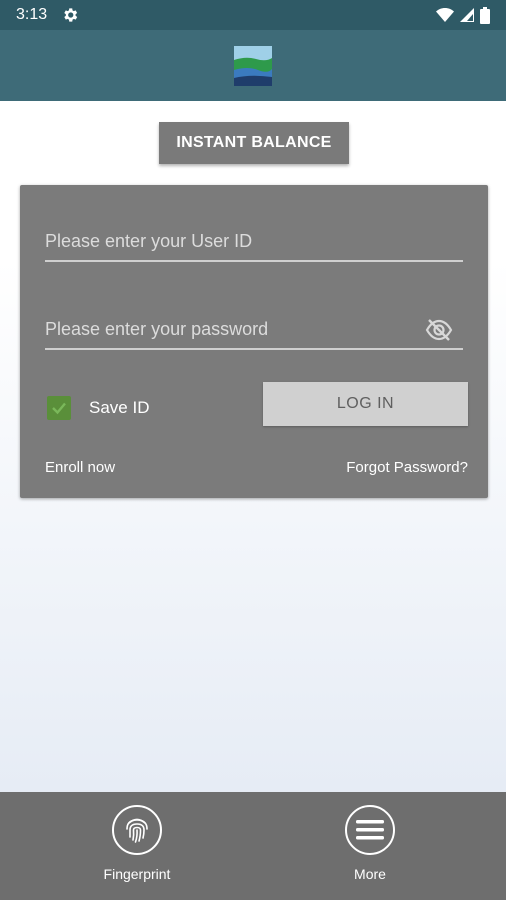 The image size is (506, 900). I want to click on user-id-field-container, so click(254, 242).